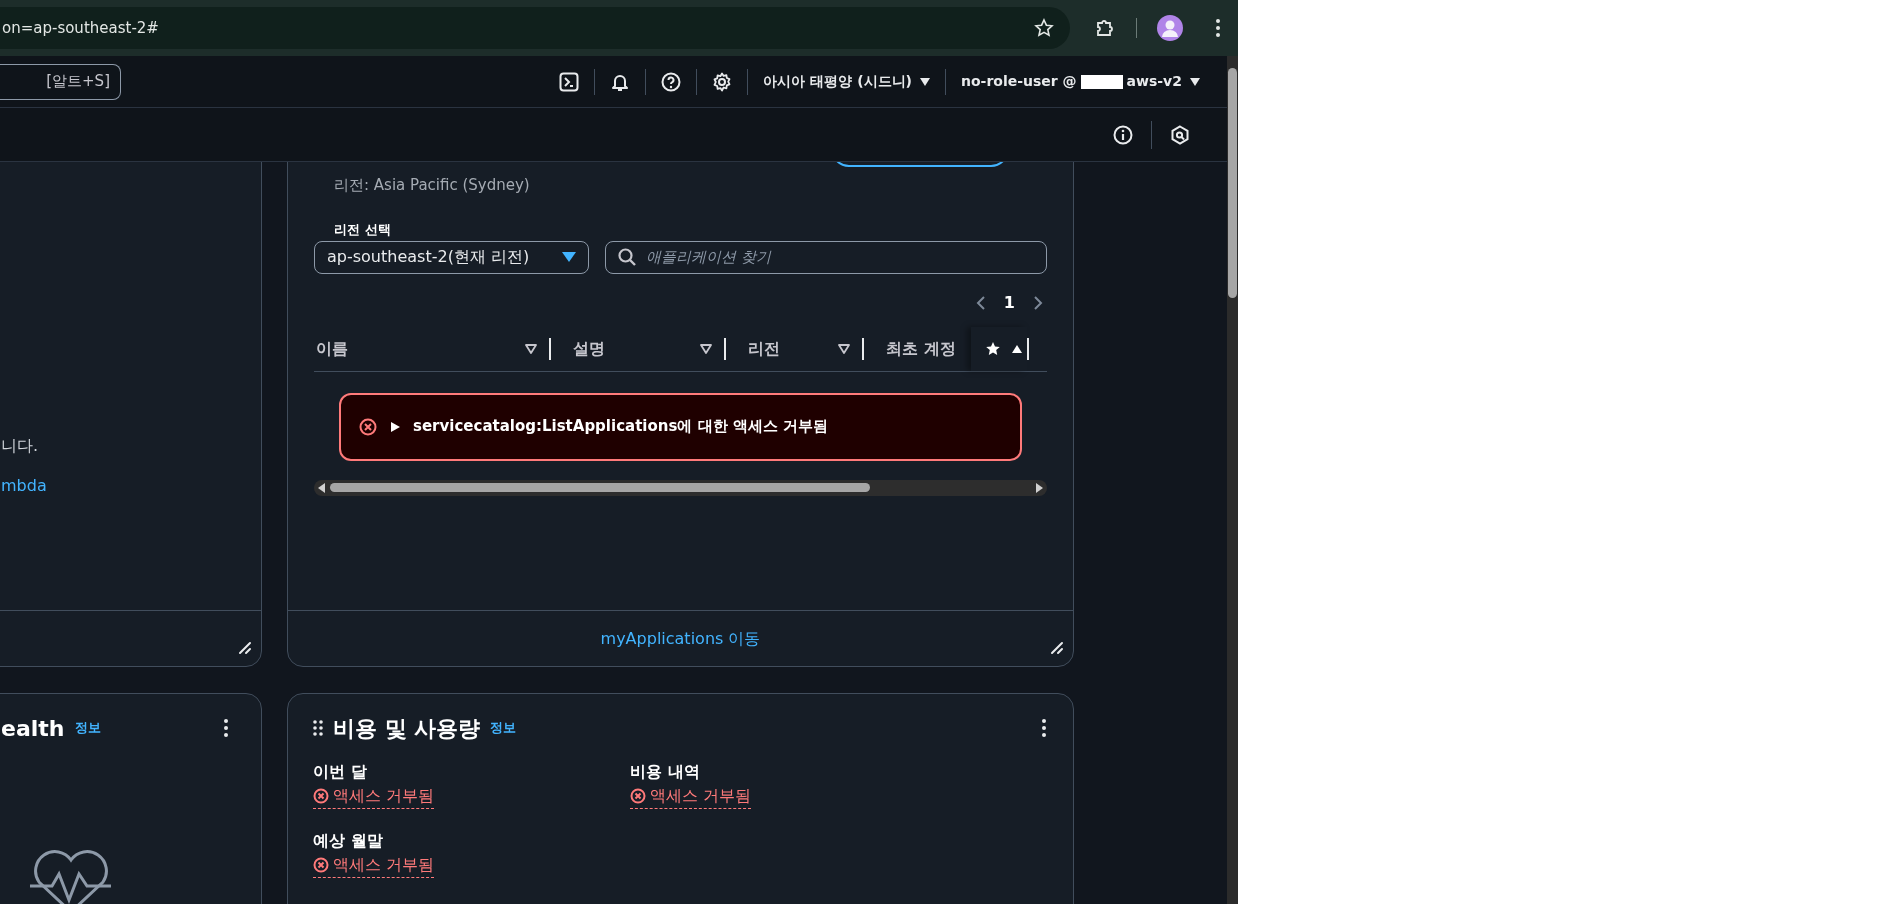 Image resolution: width=1900 pixels, height=904 pixels. I want to click on scroll-left-icon, so click(322, 487).